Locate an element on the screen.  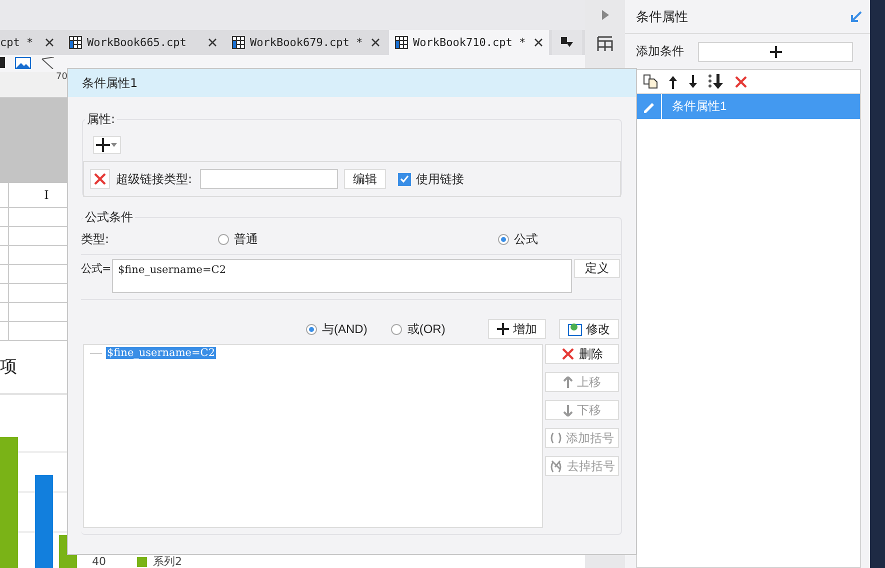
copy-icon is located at coordinates (650, 81).